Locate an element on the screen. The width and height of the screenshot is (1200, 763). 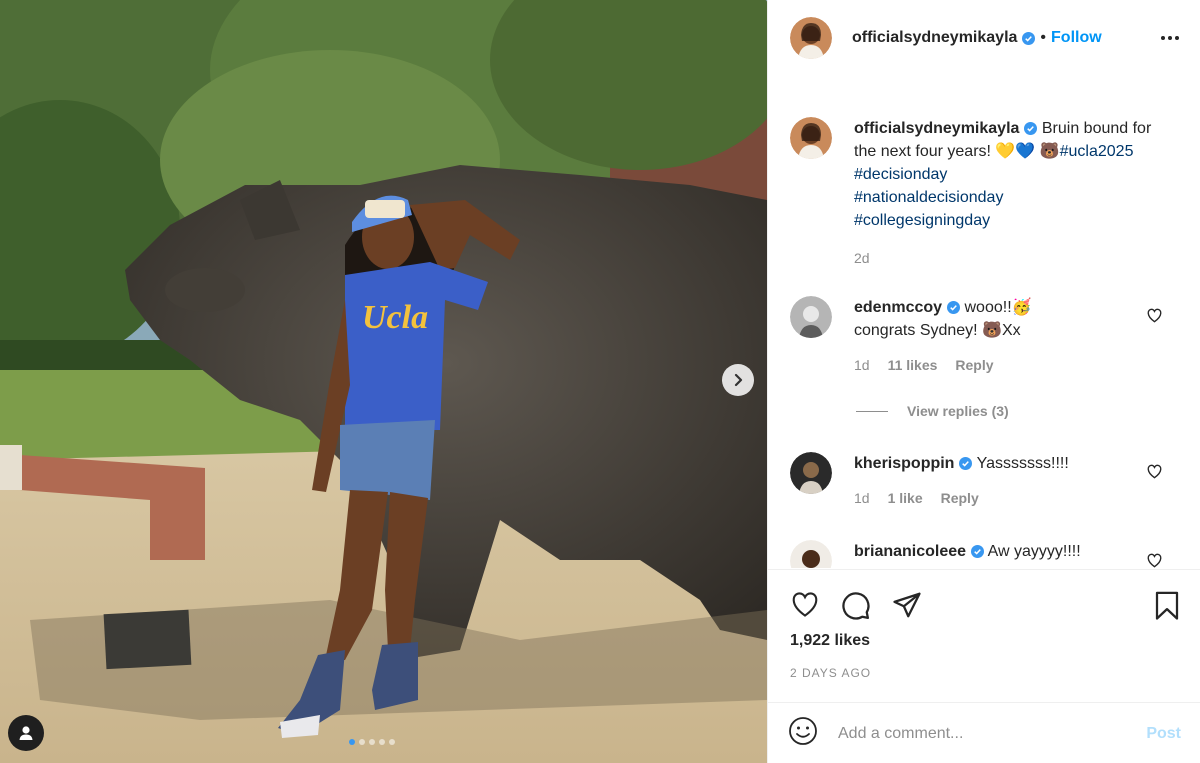
hashtag-link: #ucla2025 is located at coordinates (1097, 151).